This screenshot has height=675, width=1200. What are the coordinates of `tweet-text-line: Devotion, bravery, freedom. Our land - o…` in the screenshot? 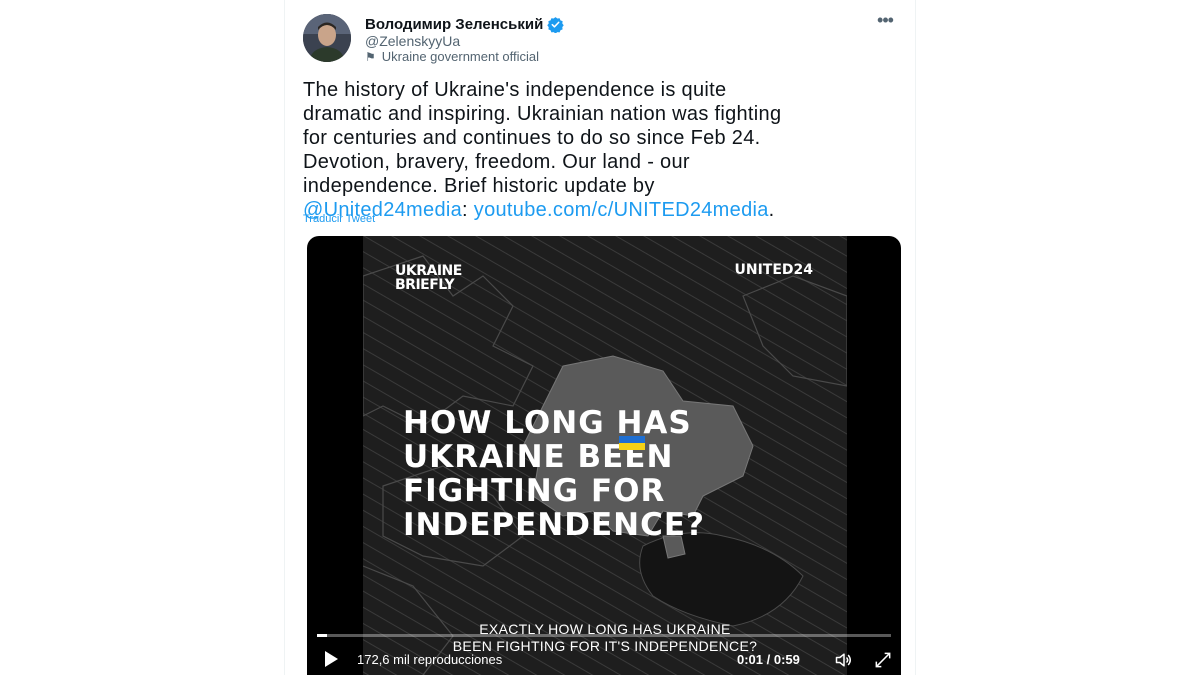 It's located at (496, 162).